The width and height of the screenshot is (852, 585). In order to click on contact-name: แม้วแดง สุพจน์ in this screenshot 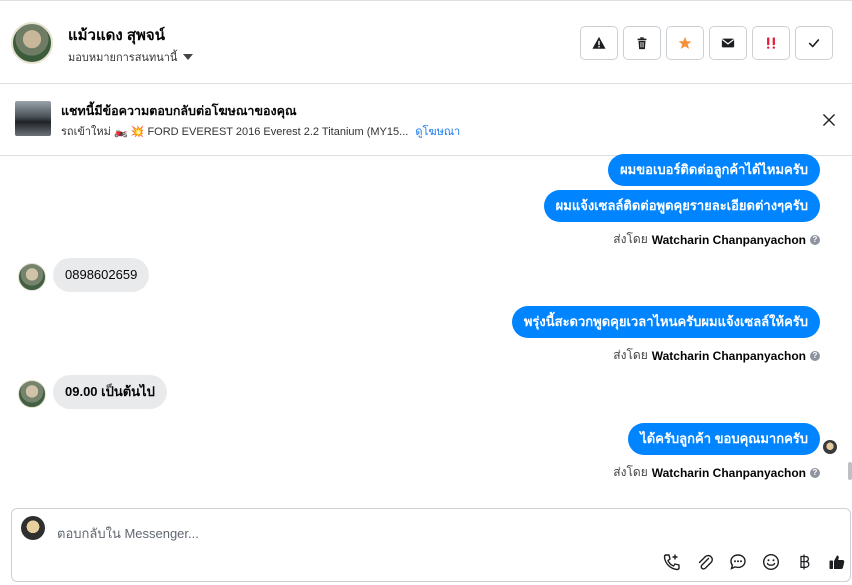, I will do `click(116, 35)`.